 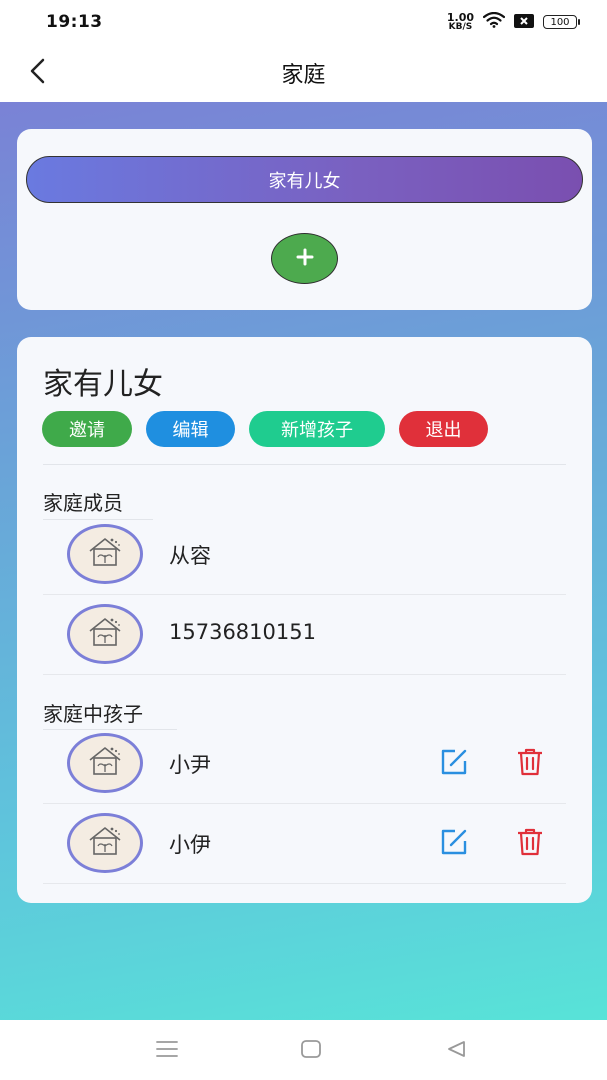 What do you see at coordinates (74, 22) in the screenshot?
I see `status-time: 19:13` at bounding box center [74, 22].